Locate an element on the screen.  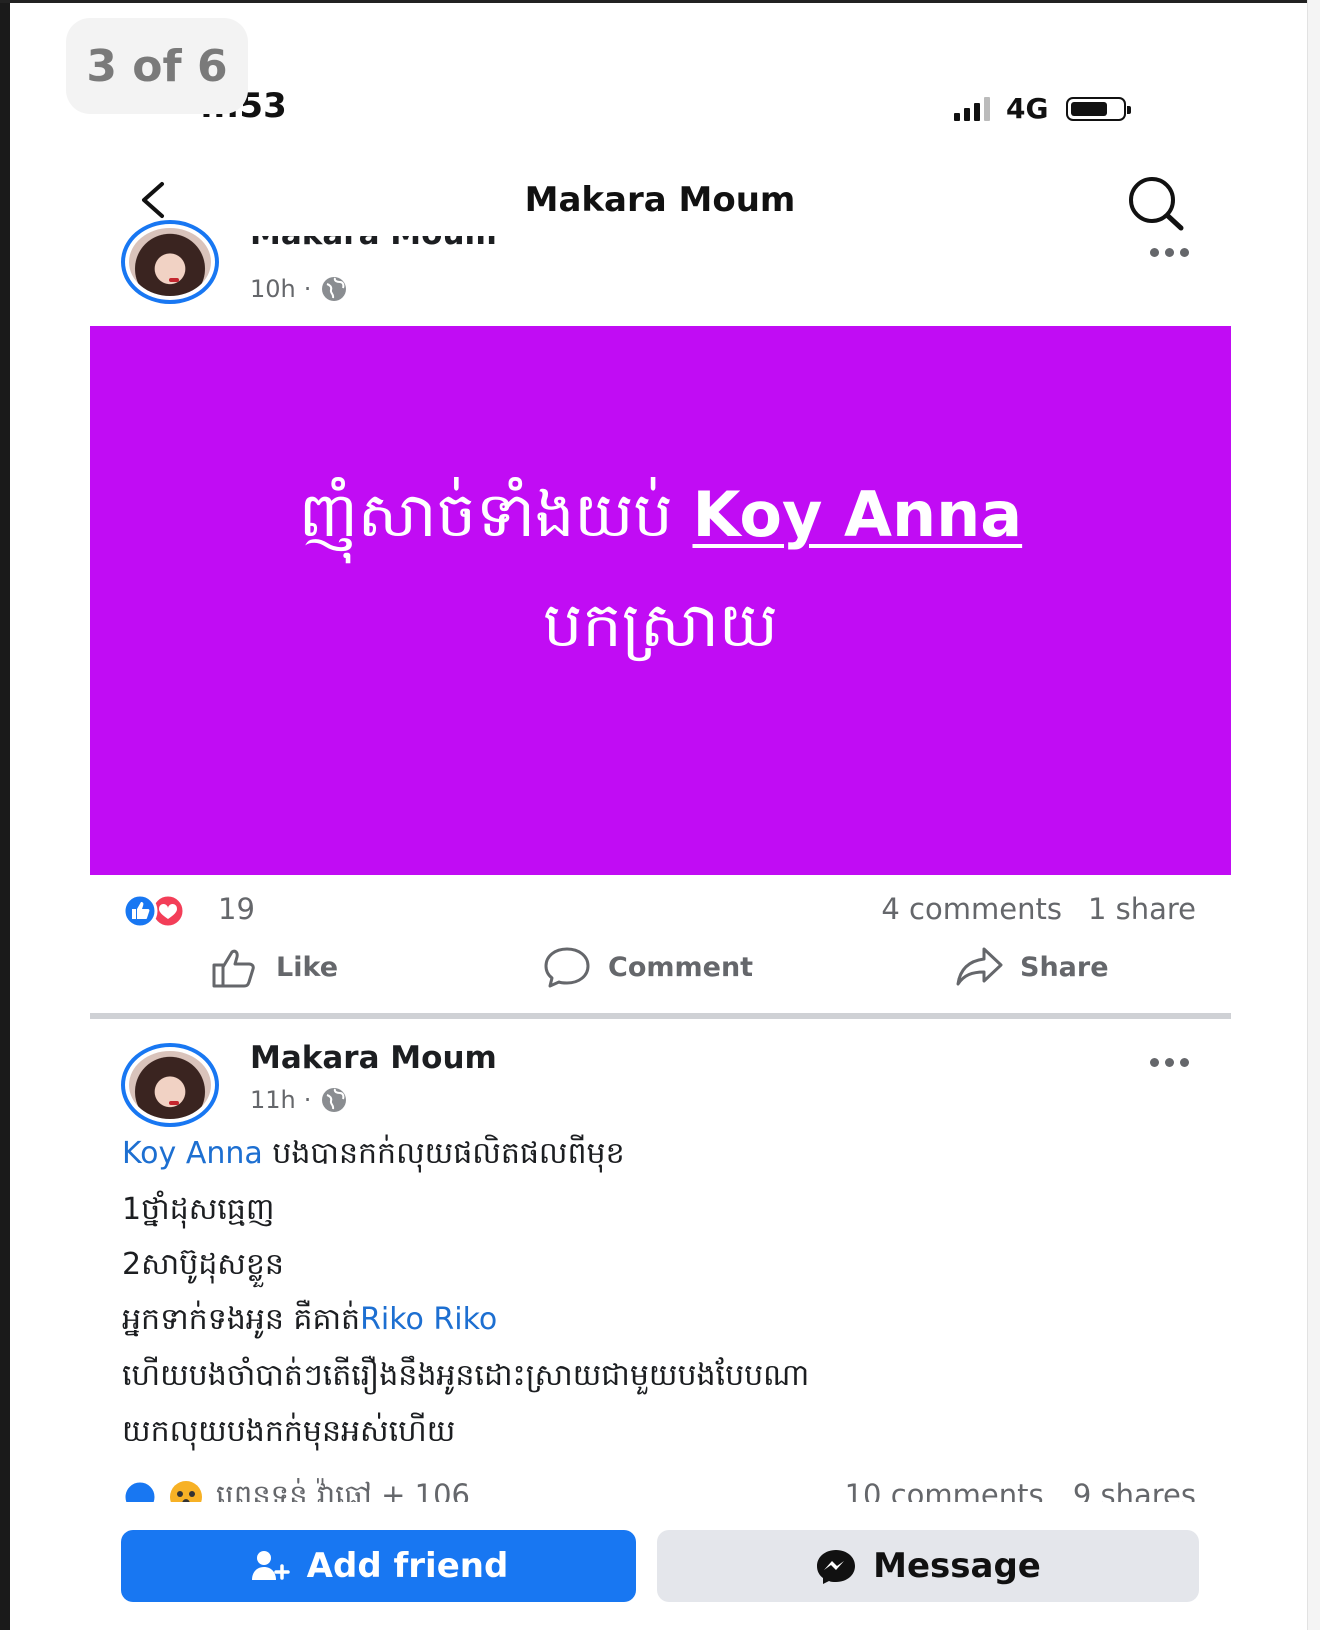
image-counter: 3 of 6 is located at coordinates (157, 66).